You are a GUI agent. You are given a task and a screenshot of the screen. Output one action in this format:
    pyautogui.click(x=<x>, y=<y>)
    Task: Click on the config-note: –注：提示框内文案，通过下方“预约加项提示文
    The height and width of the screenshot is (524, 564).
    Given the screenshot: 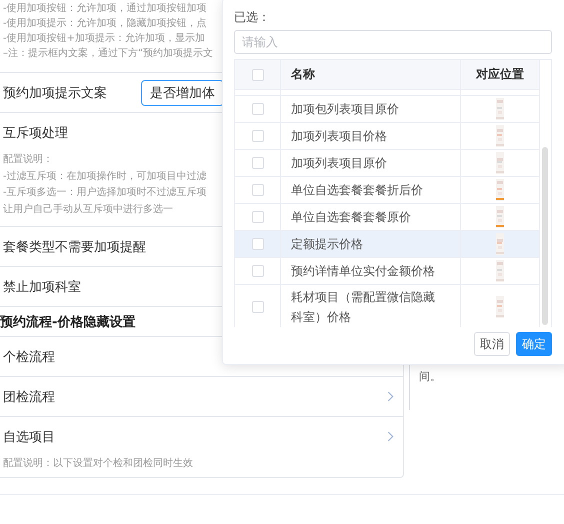 What is the action you would take?
    pyautogui.click(x=108, y=53)
    